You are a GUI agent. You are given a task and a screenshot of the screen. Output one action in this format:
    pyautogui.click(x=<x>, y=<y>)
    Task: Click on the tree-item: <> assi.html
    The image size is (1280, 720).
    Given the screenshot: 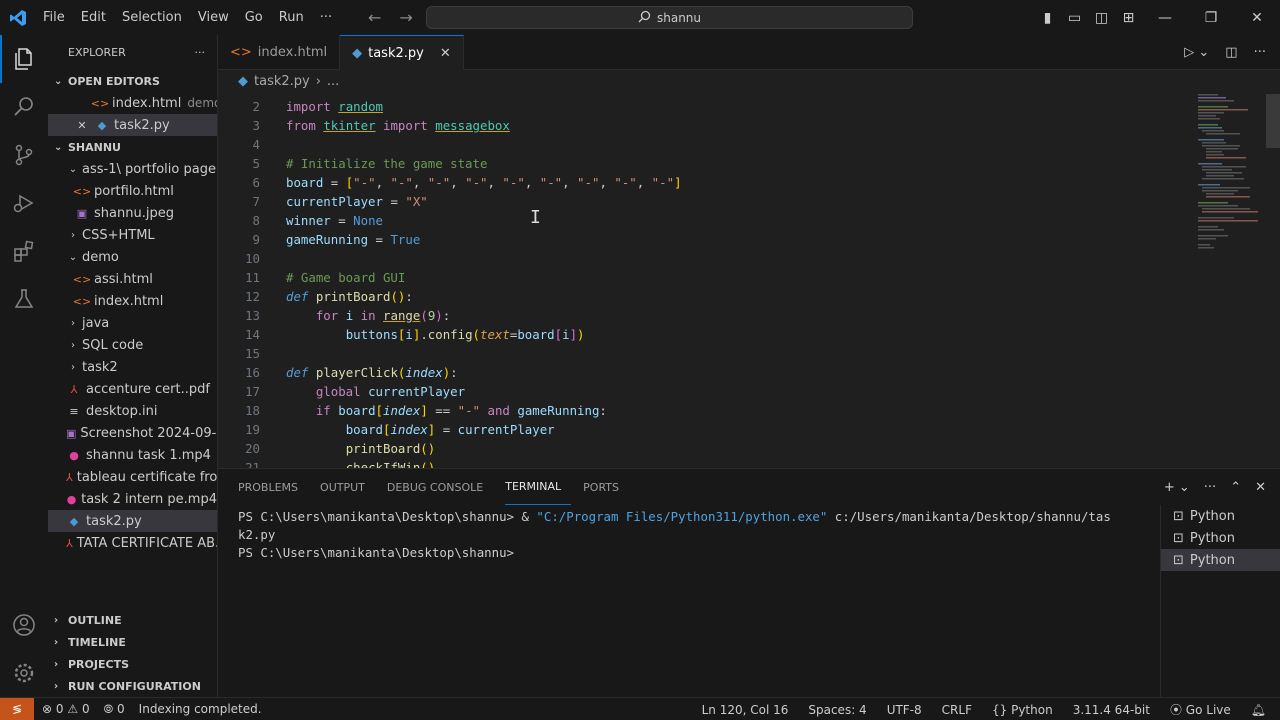 What is the action you would take?
    pyautogui.click(x=132, y=279)
    